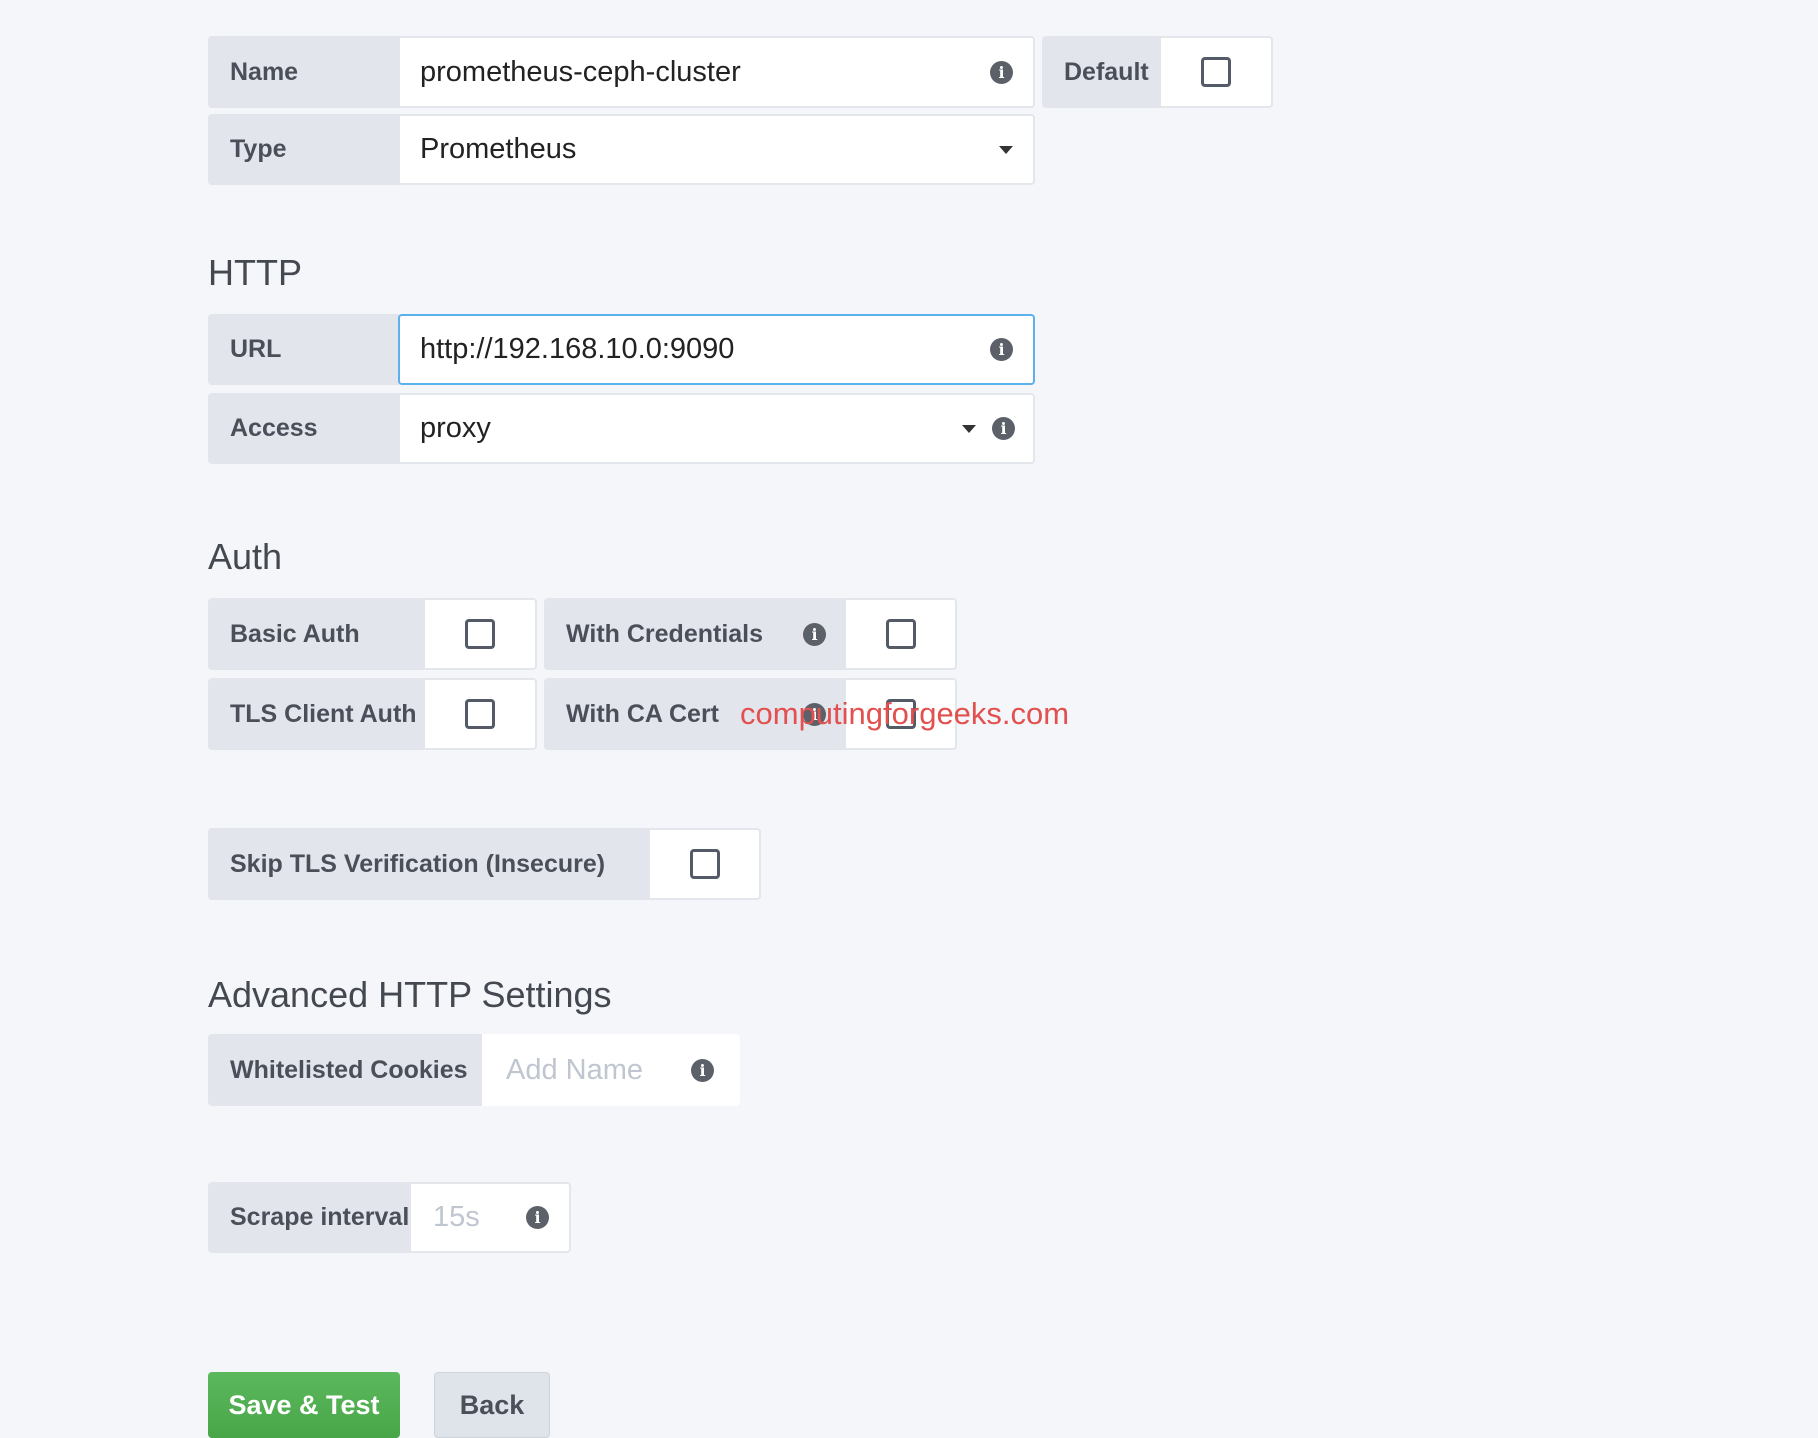 Image resolution: width=1818 pixels, height=1438 pixels. I want to click on tls-client-auth-checkbox, so click(480, 714).